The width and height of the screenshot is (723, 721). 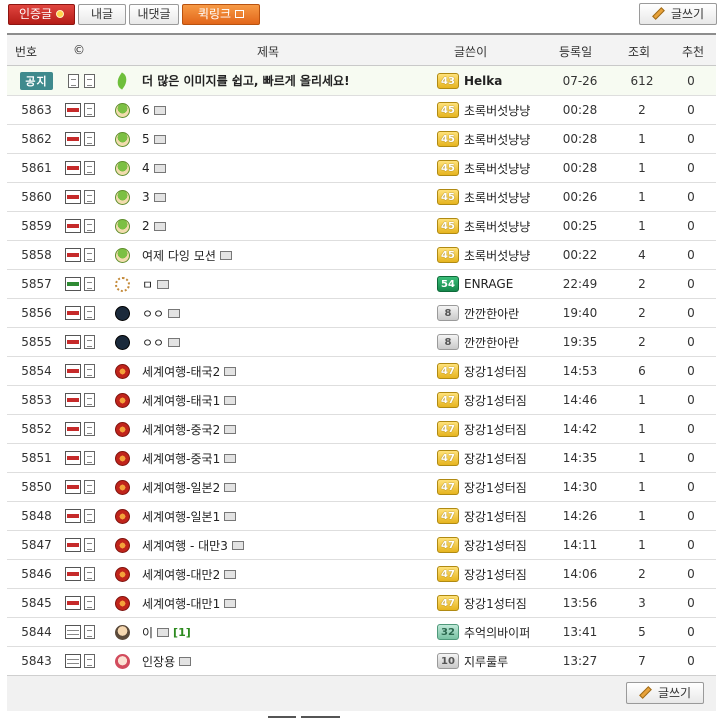 What do you see at coordinates (287, 516) in the screenshot?
I see `post-title-link: 세계여행-일본1` at bounding box center [287, 516].